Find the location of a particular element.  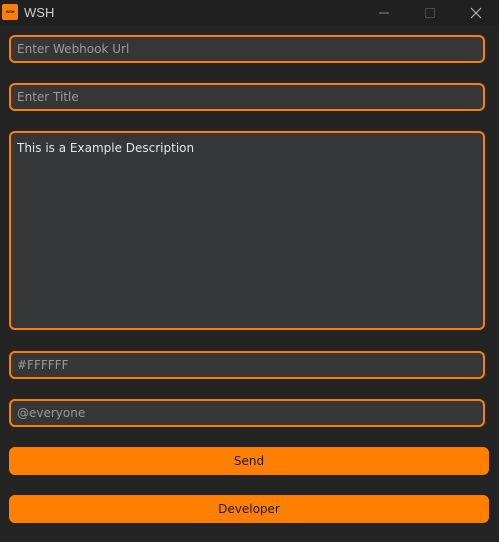

minimize-button is located at coordinates (384, 13).